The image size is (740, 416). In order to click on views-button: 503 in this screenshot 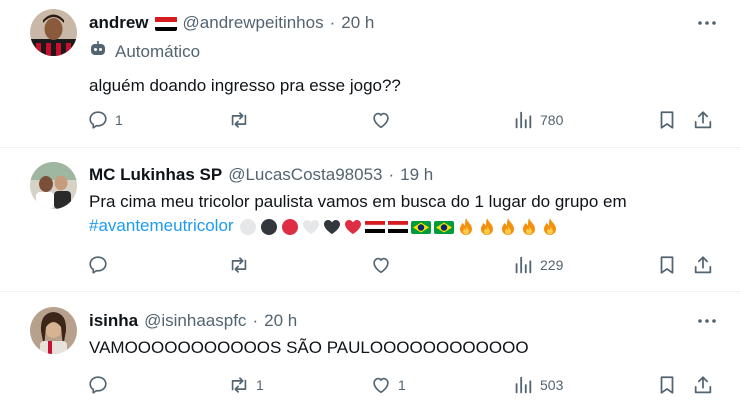, I will do `click(537, 385)`.